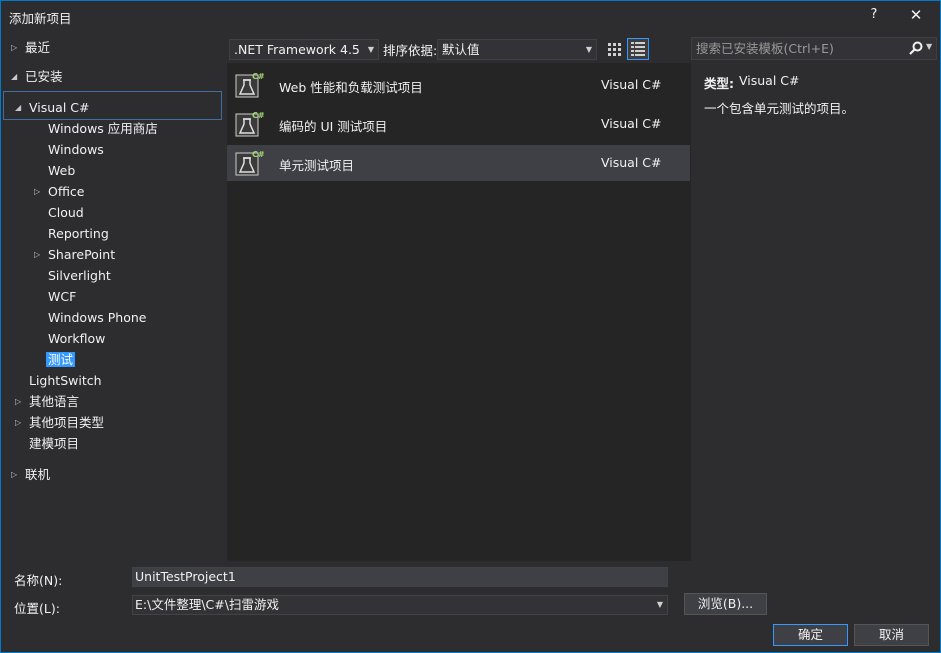 This screenshot has width=941, height=653. Describe the element at coordinates (65, 380) in the screenshot. I see `tree-item-lightswitch: LightSwitch` at that location.